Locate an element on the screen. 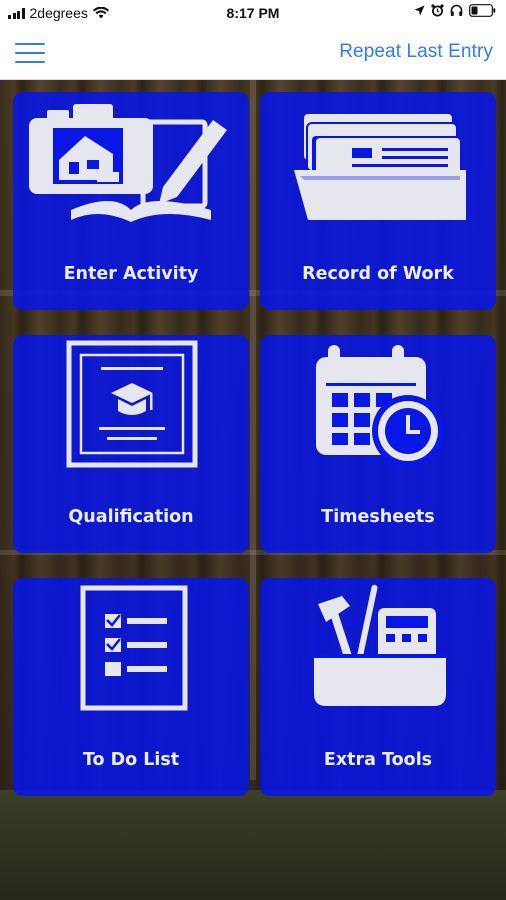 The width and height of the screenshot is (506, 900). tile-label: Record of Work is located at coordinates (378, 274).